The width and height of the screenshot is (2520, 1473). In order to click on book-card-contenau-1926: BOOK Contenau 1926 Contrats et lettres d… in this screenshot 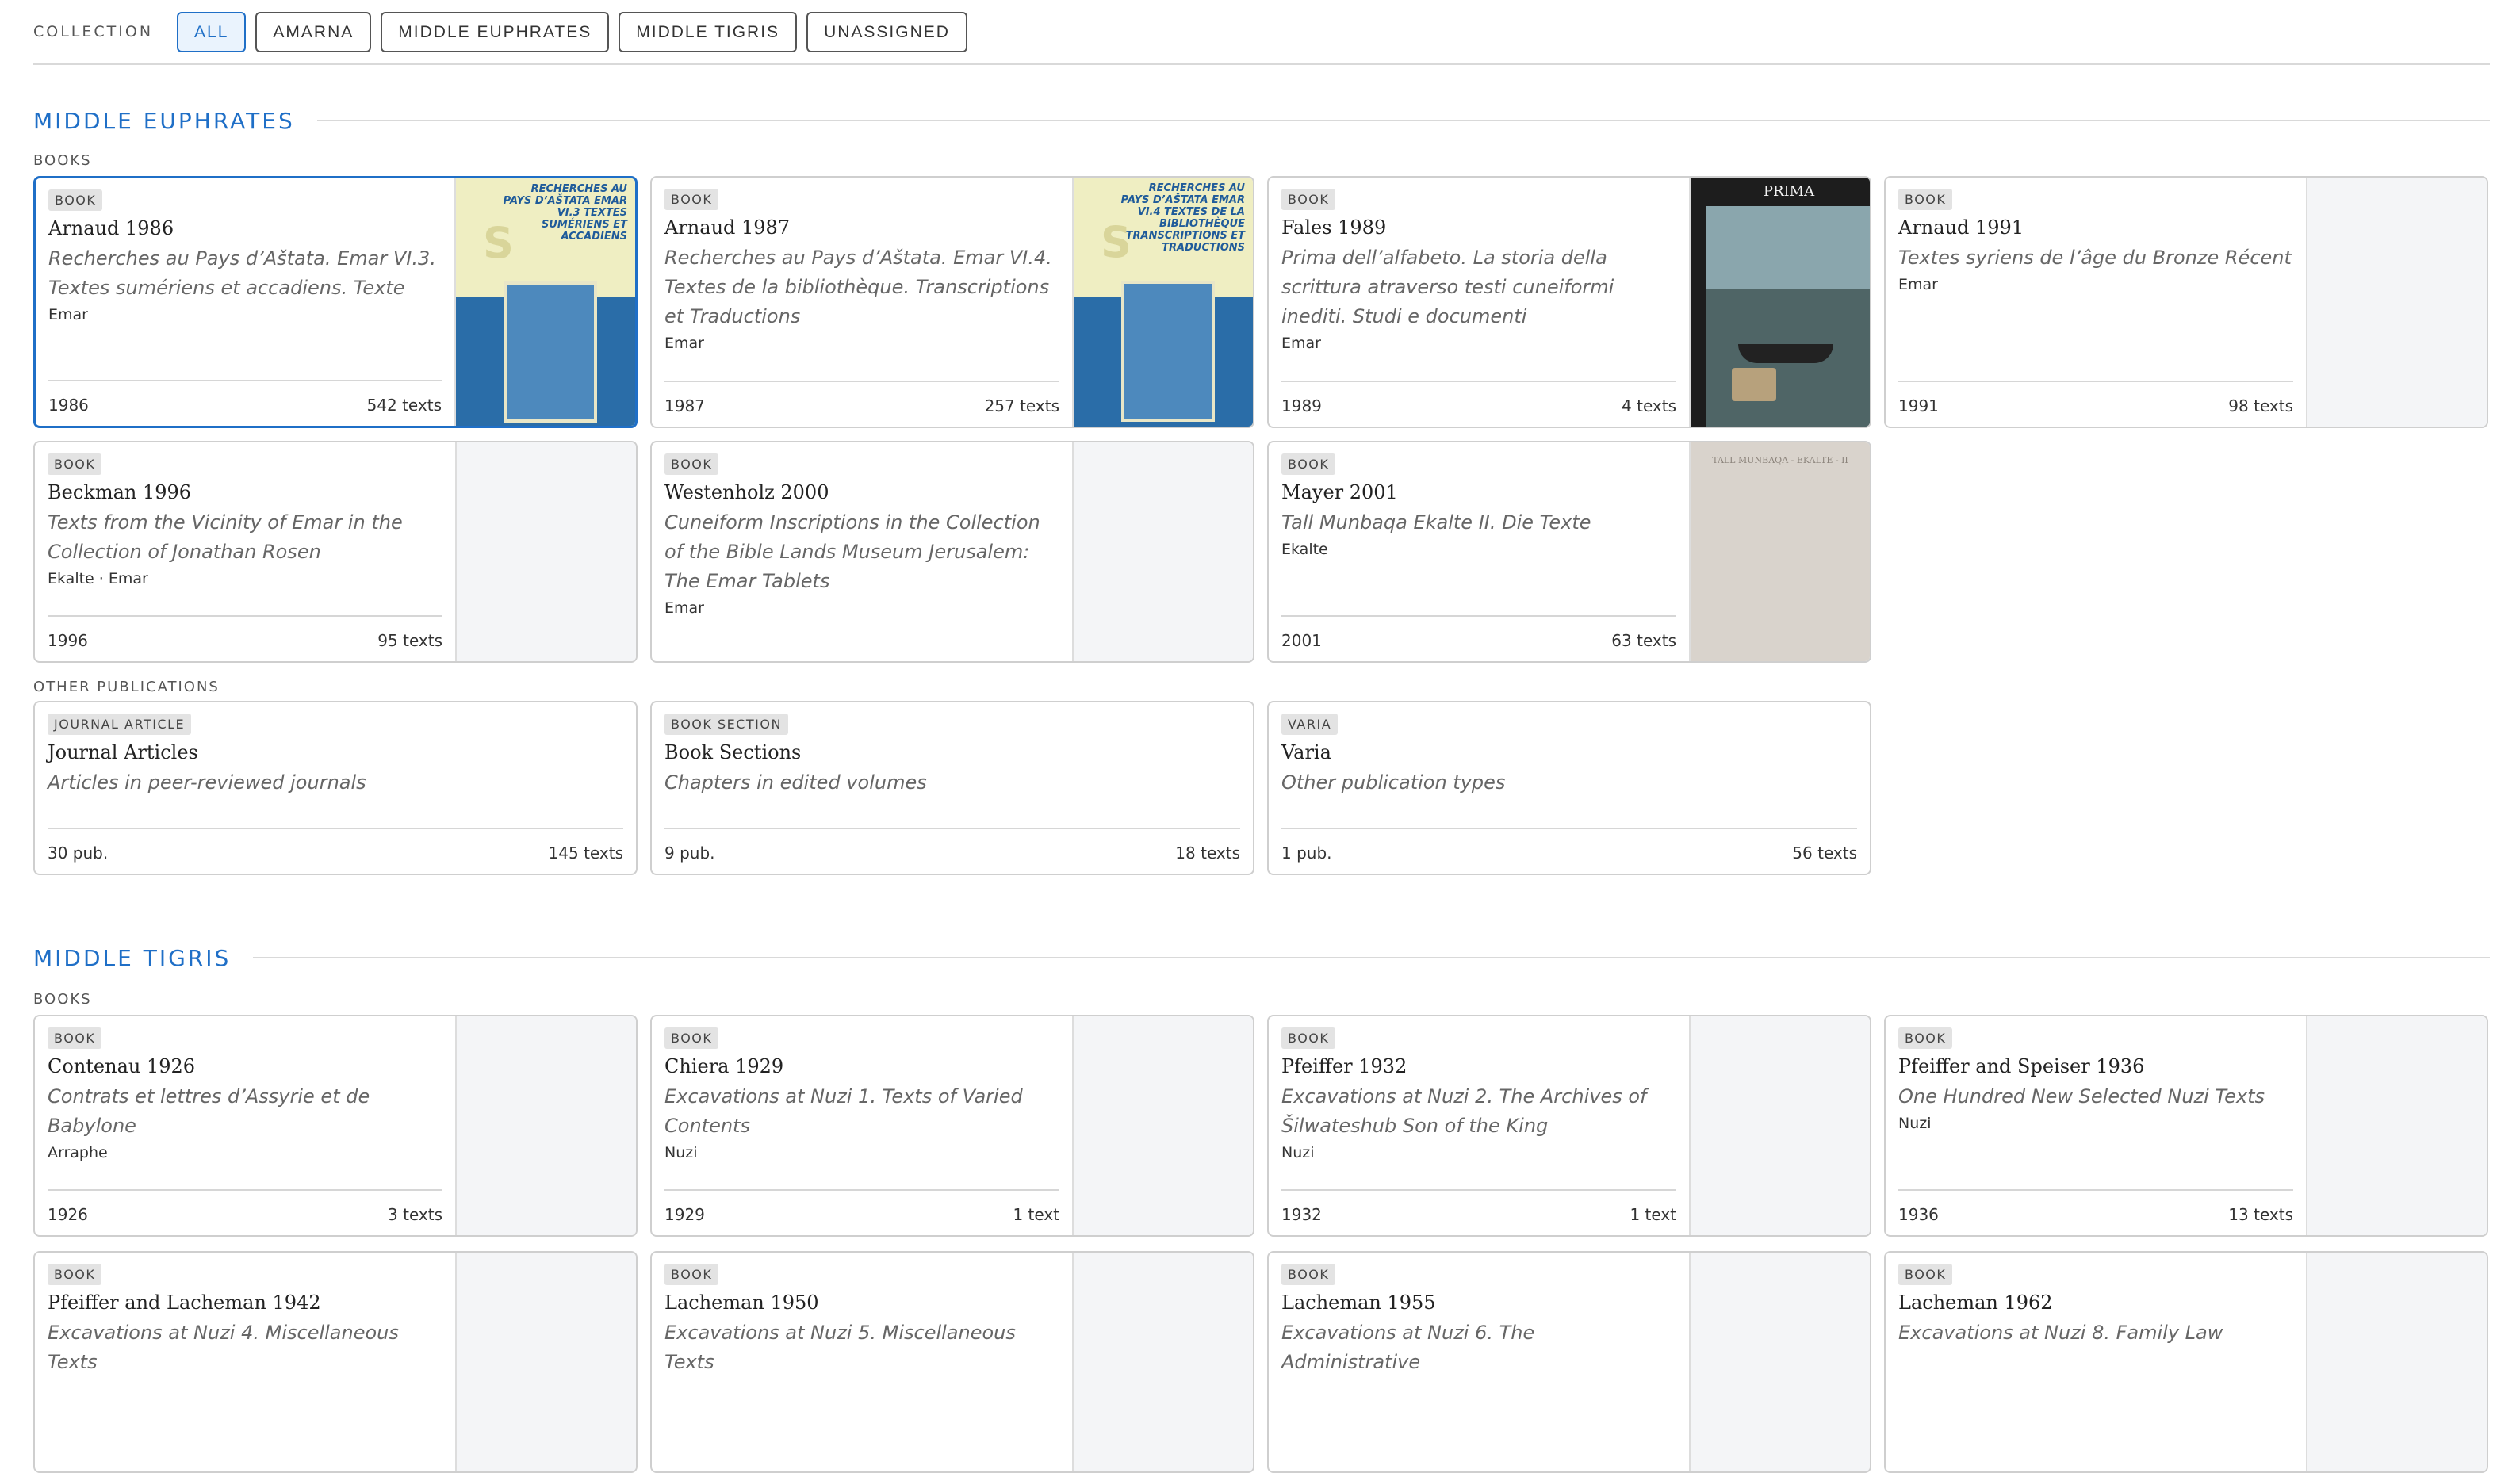, I will do `click(335, 1126)`.